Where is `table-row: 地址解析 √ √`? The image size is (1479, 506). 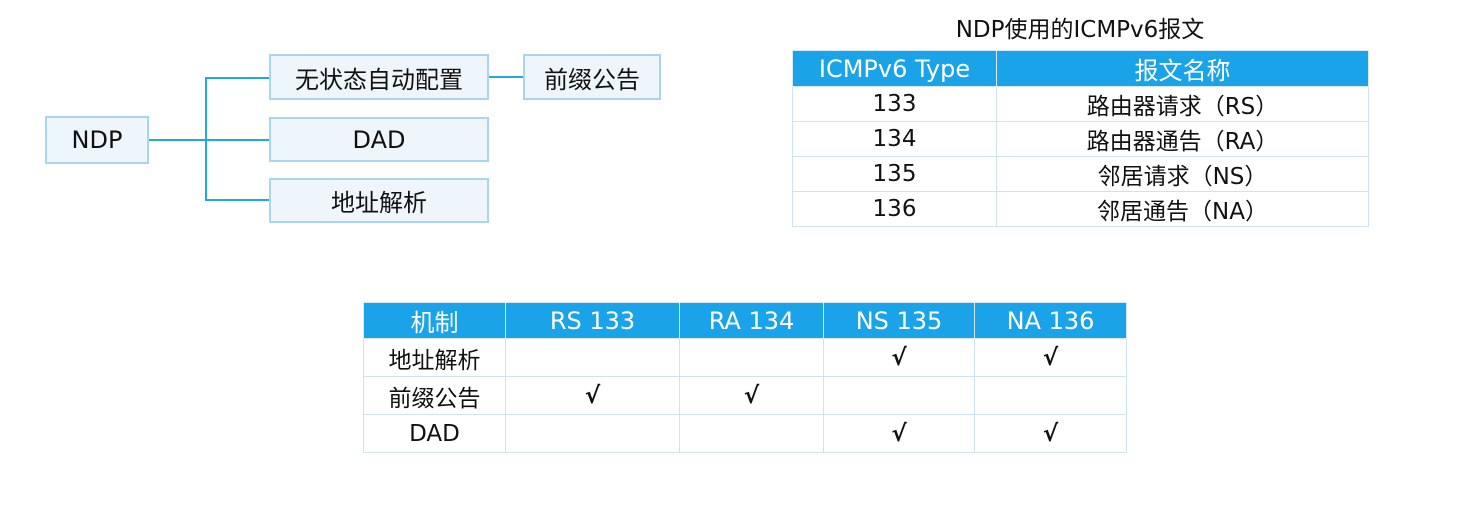 table-row: 地址解析 √ √ is located at coordinates (745, 357).